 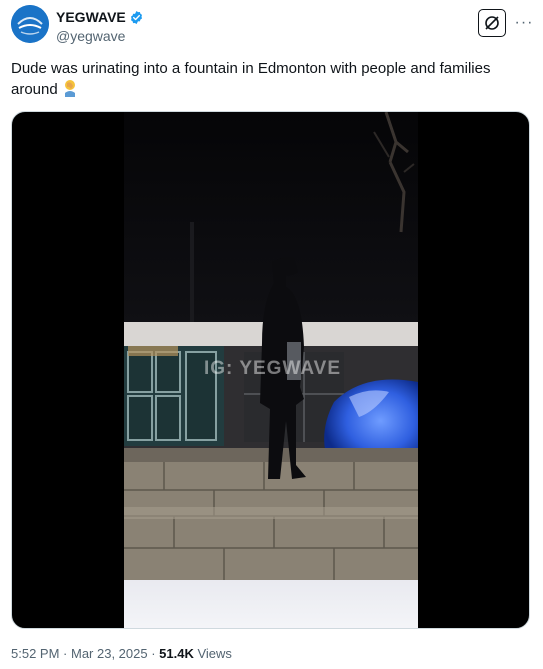 I want to click on video-watermark: IG: YEGWAVE, so click(x=272, y=368).